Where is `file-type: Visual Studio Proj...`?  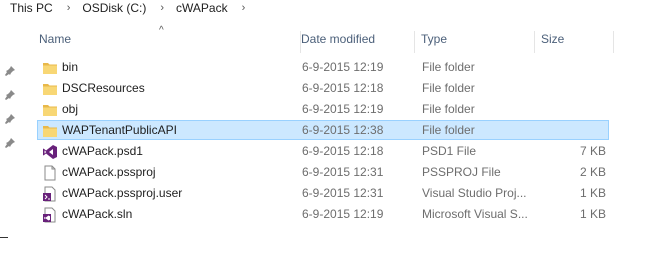 file-type: Visual Studio Proj... is located at coordinates (474, 193).